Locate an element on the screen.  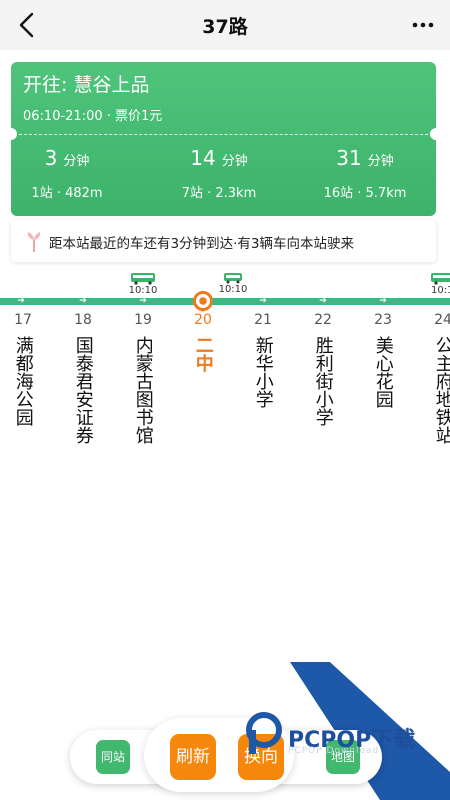
stop-item: 21 新华小学 is located at coordinates (263, 360).